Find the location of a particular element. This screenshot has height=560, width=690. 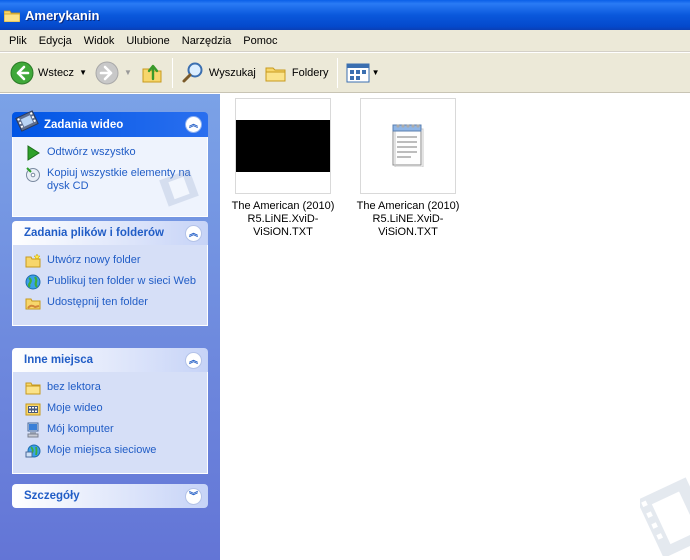

folders-button: Foldery is located at coordinates (296, 73).